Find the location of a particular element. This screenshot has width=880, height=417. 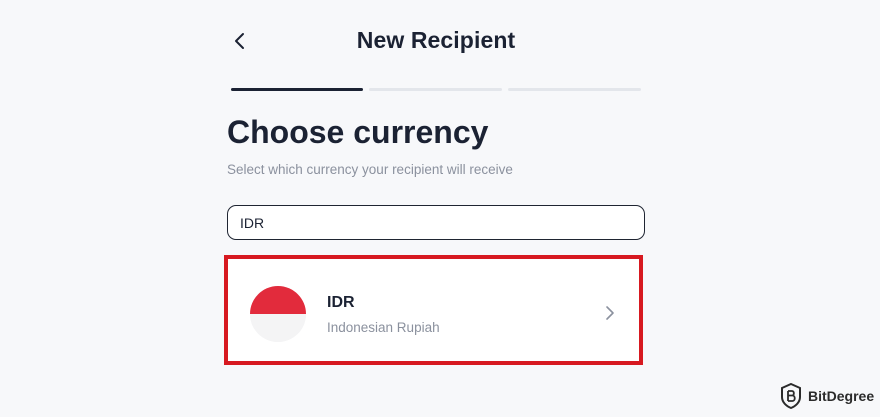

progress-stepper is located at coordinates (436, 89).